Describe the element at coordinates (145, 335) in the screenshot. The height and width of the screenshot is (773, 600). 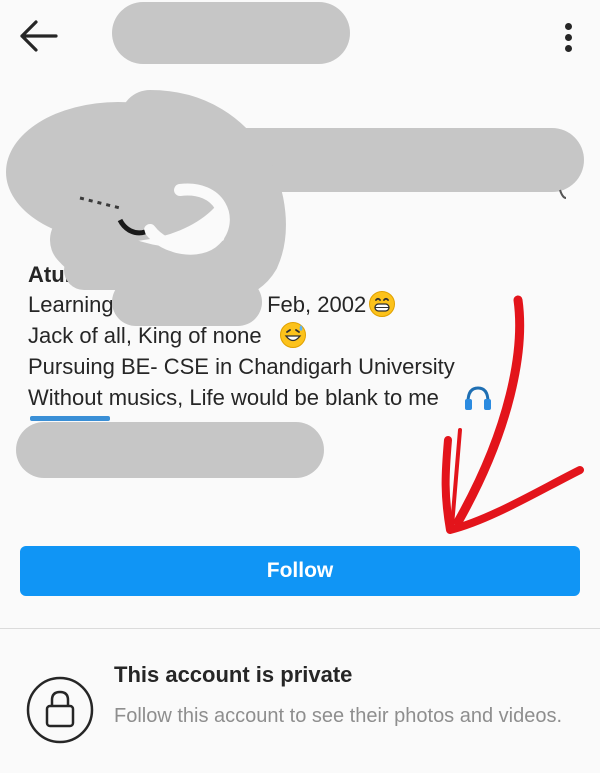
I see `bio-line-2: Jack of all, King of none` at that location.